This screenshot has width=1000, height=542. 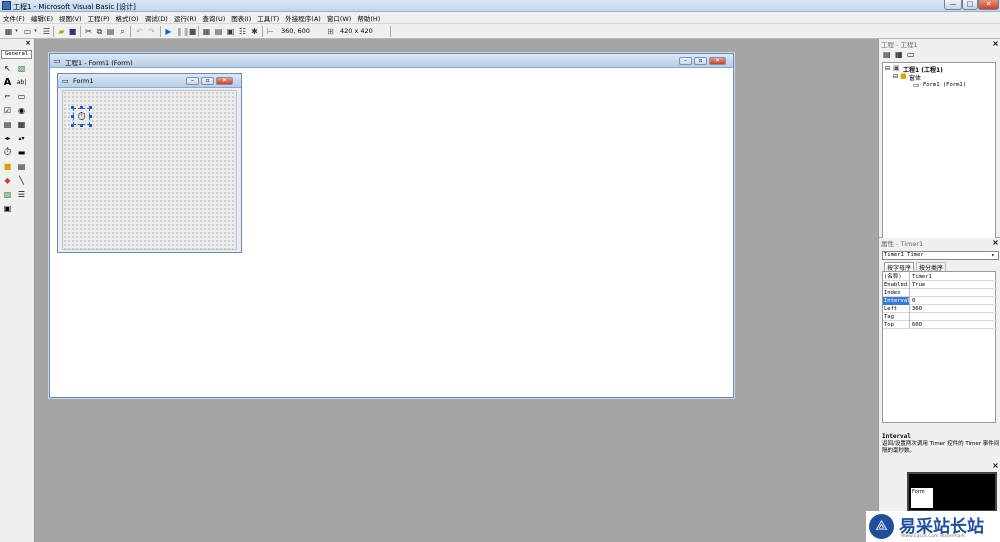 What do you see at coordinates (7, 96) in the screenshot?
I see `frame-icon: ⌐` at bounding box center [7, 96].